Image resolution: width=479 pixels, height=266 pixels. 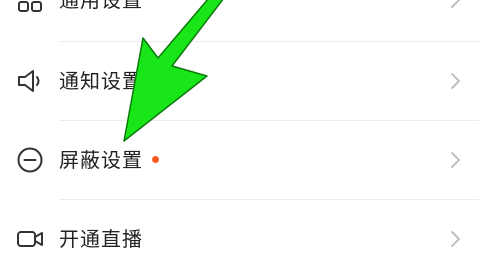 What do you see at coordinates (30, 239) in the screenshot?
I see `video-camera-icon` at bounding box center [30, 239].